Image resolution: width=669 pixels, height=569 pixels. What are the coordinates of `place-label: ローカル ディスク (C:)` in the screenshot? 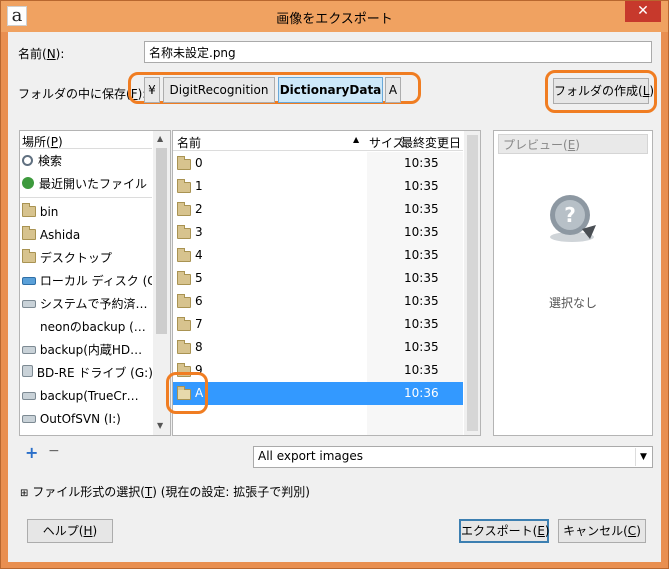 It's located at (95, 281).